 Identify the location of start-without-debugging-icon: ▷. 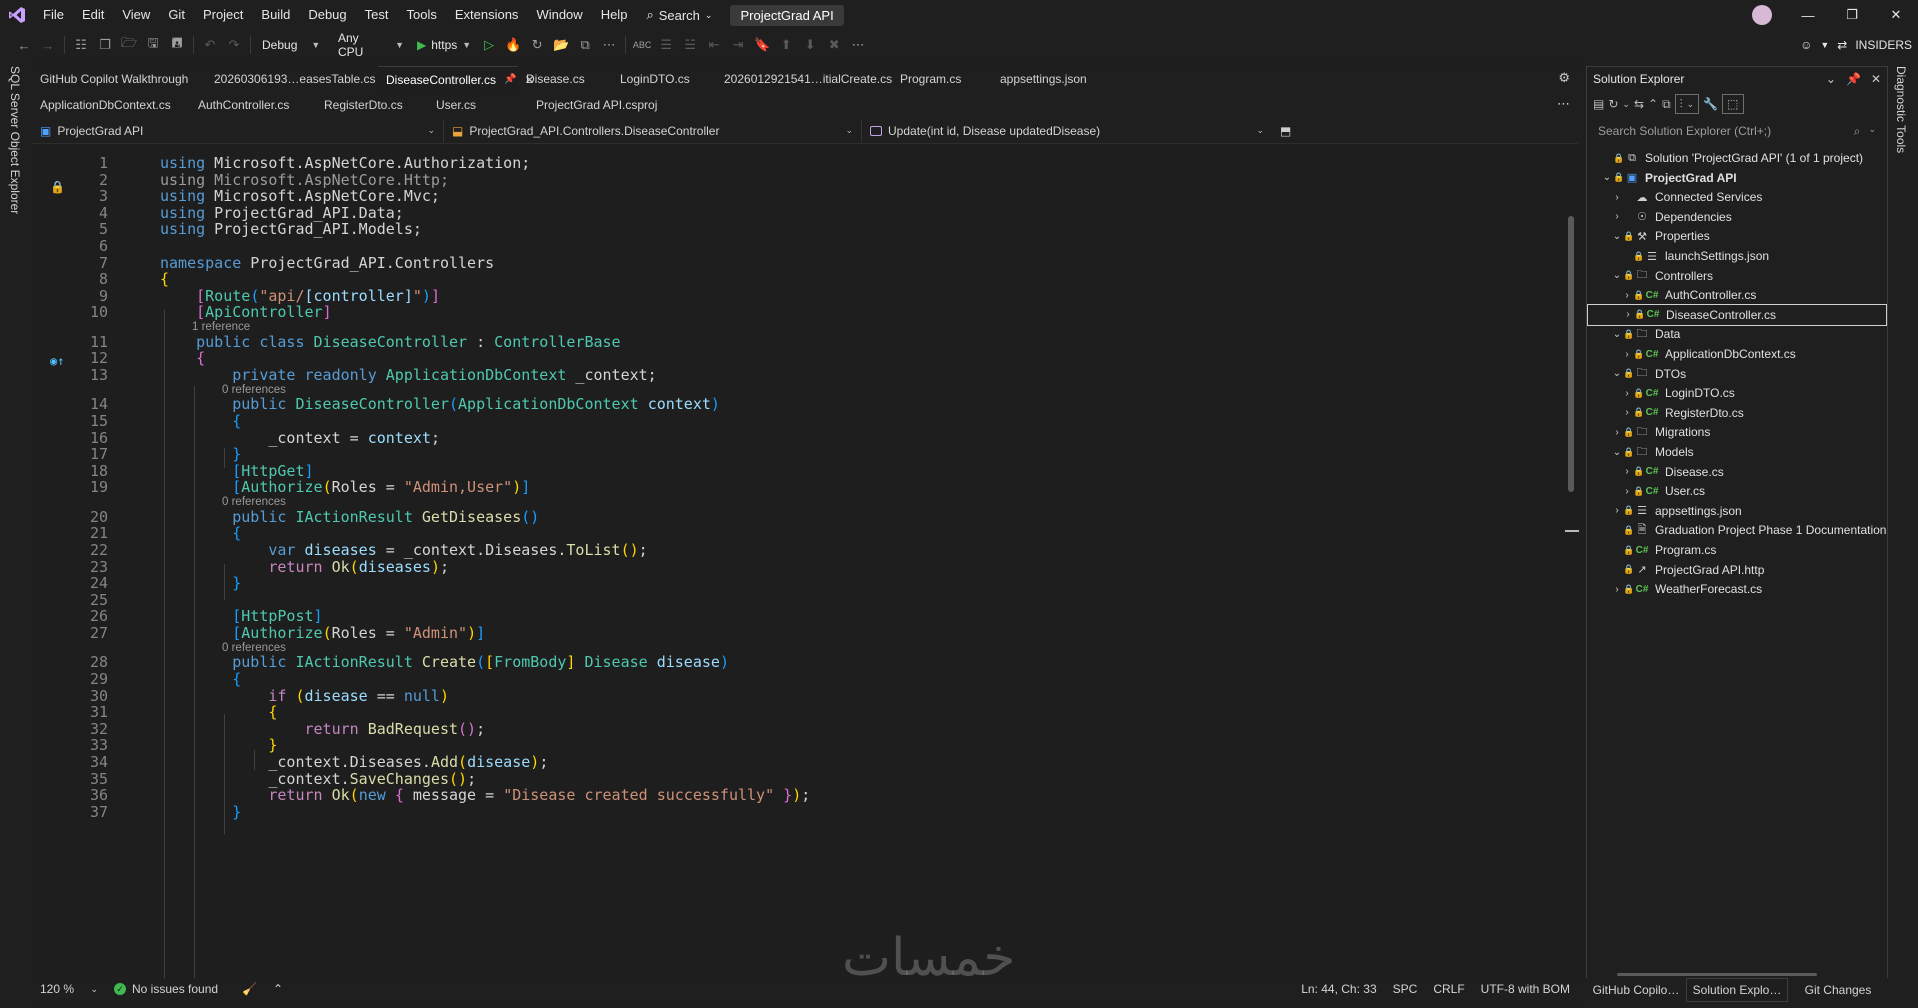
(489, 45).